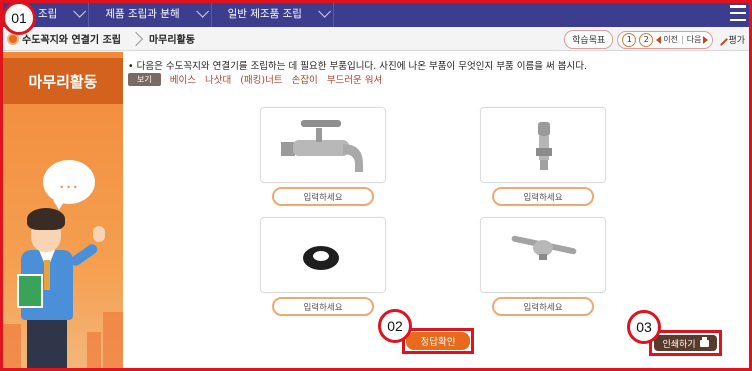  I want to click on answer-input-3: 입력하세요, so click(323, 306).